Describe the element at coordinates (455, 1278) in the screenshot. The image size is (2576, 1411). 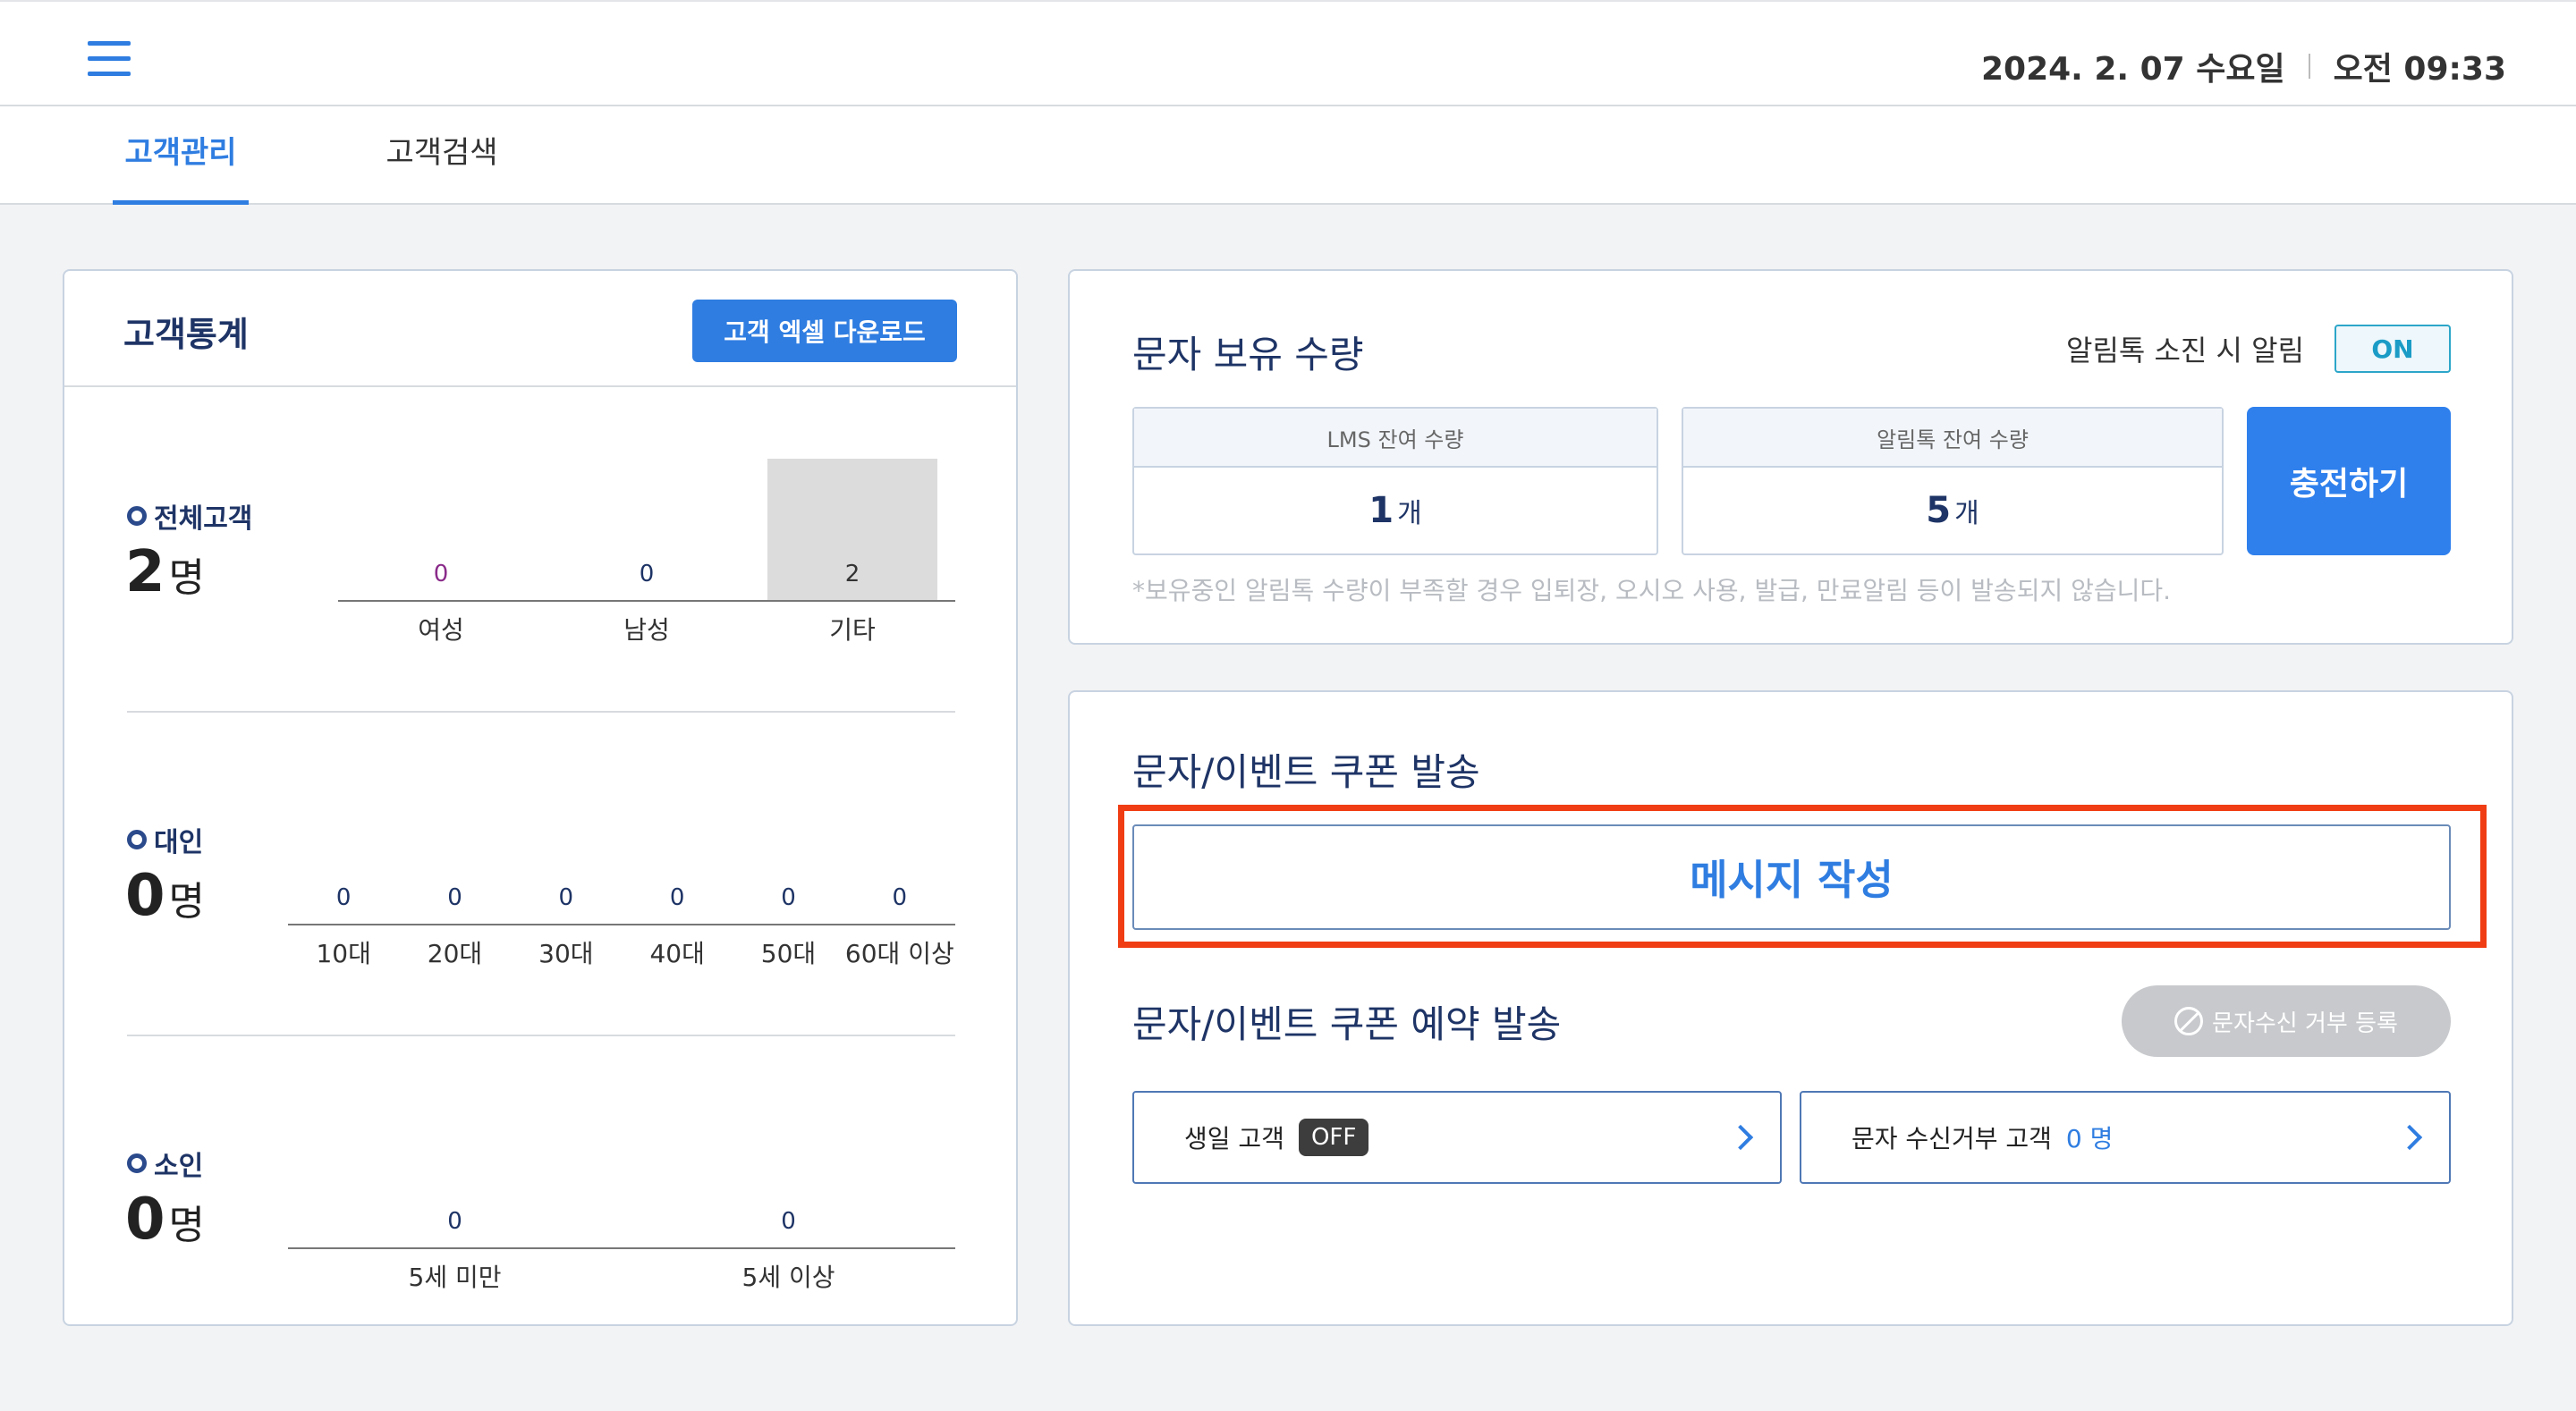
I see `chart-category-label: 5세 미만` at that location.